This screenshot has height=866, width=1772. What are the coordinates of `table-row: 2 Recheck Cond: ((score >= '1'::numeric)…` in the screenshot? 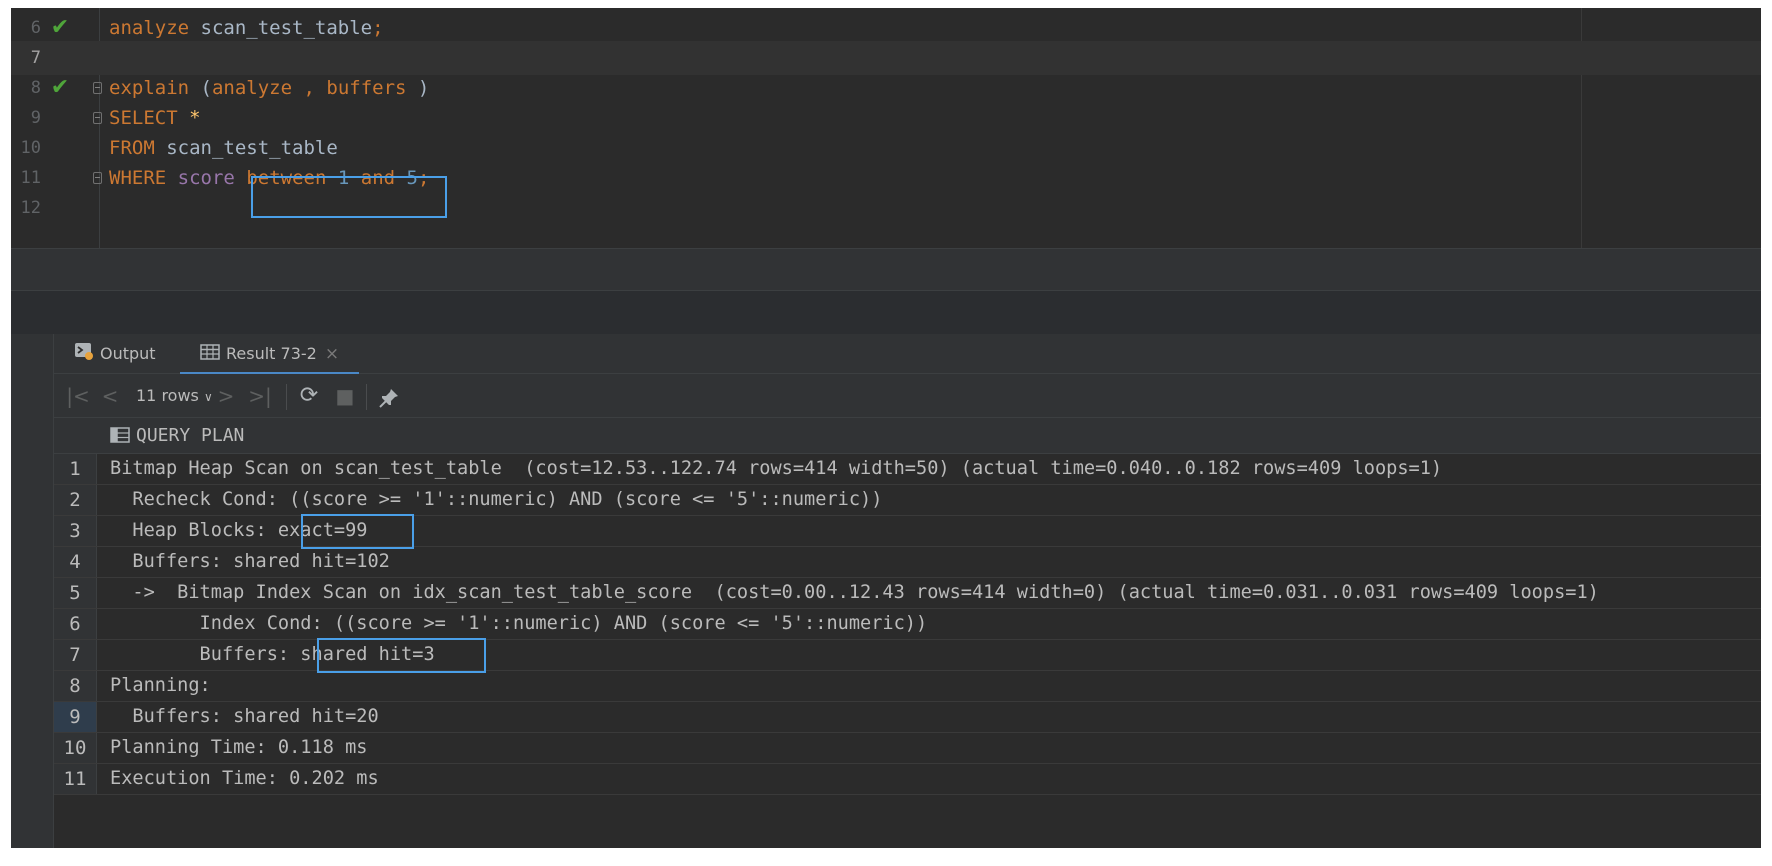 It's located at (907, 500).